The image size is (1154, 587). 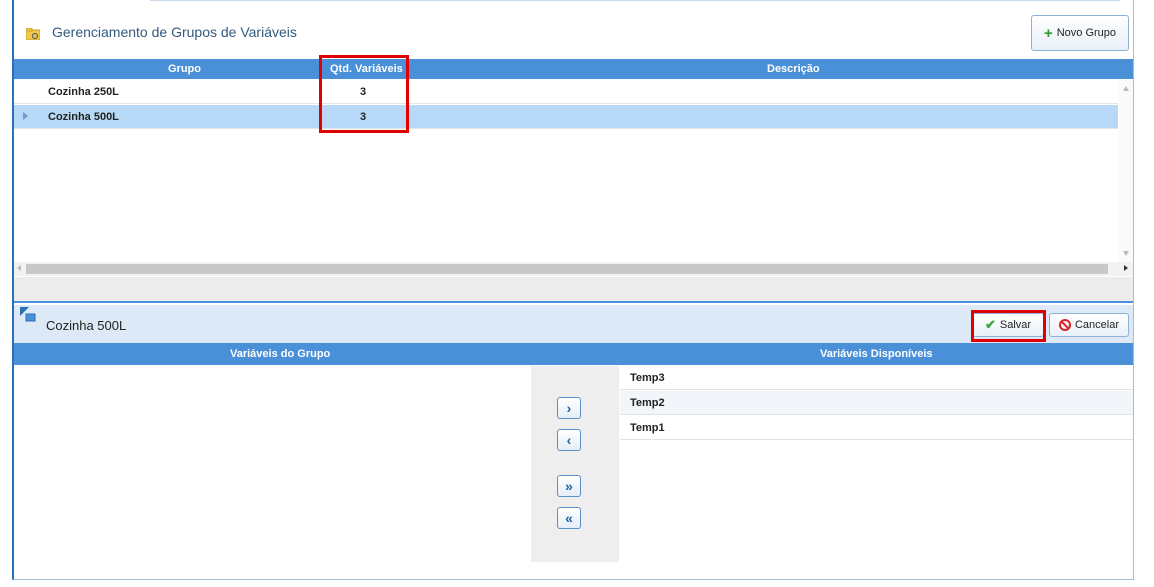 I want to click on panel-splitter, so click(x=573, y=290).